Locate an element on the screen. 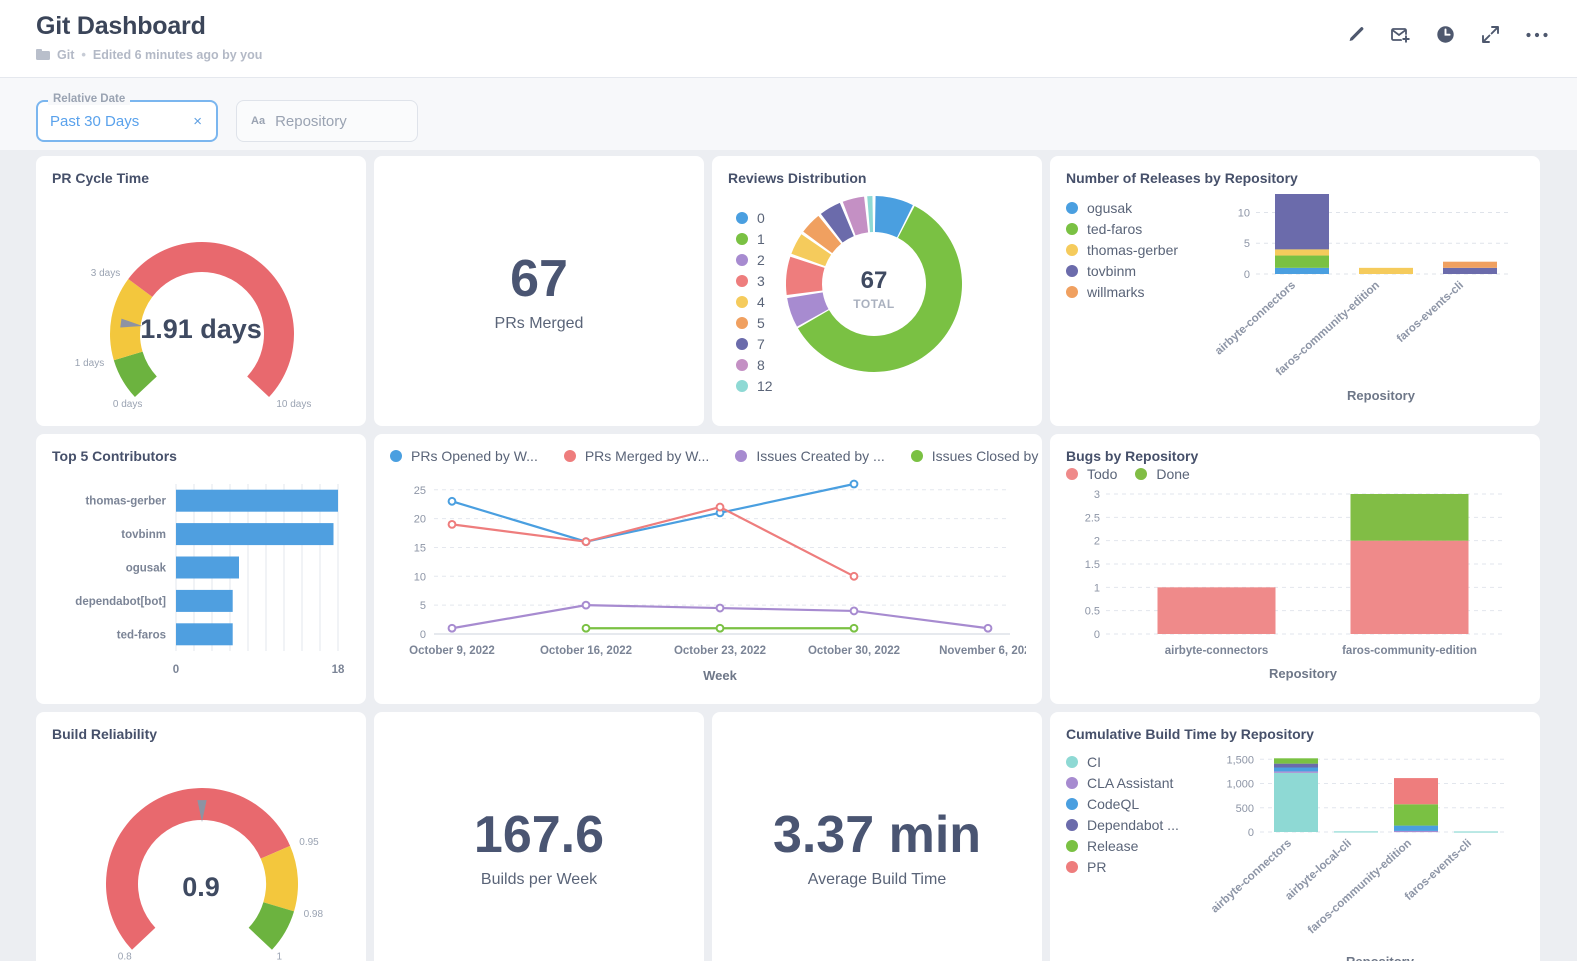 This screenshot has width=1577, height=961. average-build-time-value: 3.37 min is located at coordinates (877, 835).